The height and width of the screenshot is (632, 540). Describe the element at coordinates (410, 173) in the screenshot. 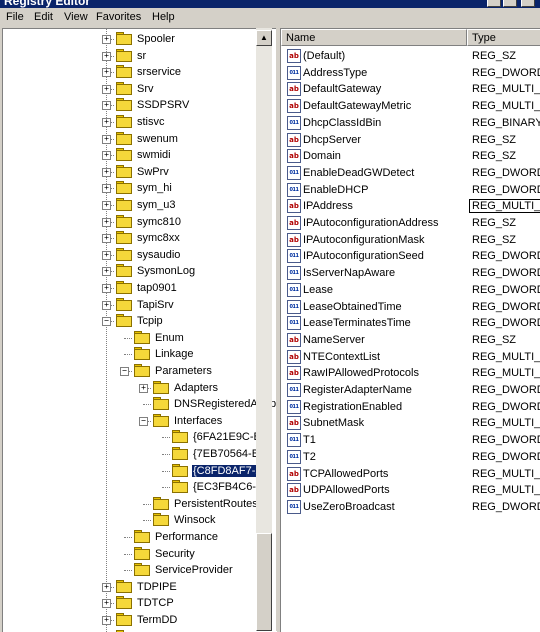

I see `value-row: 011EnableDeadGWDetectREG_DWORD` at that location.